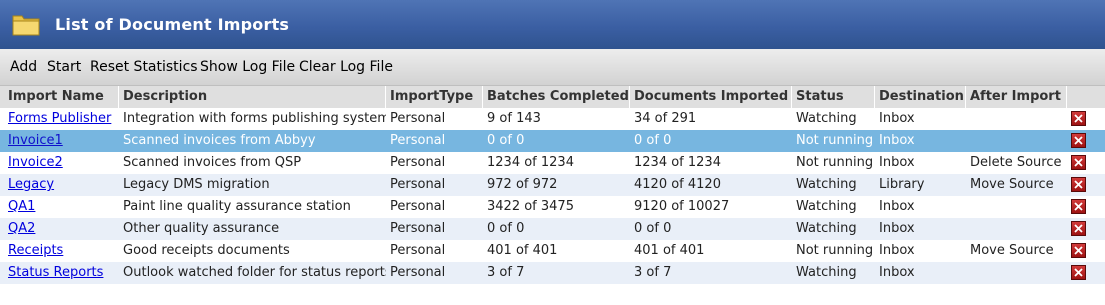 This screenshot has width=1105, height=305. I want to click on batches-completed-cell: 3422 of 3475, so click(530, 206).